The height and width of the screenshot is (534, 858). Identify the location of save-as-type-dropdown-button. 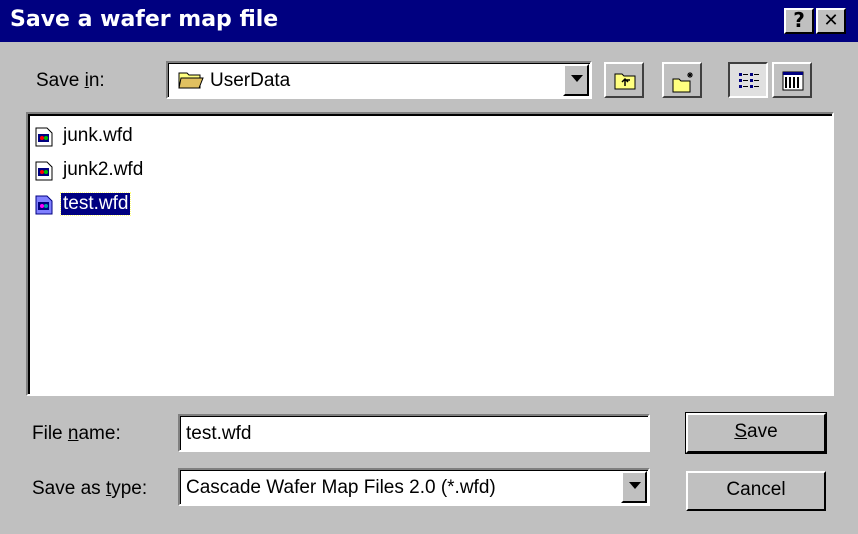
(634, 487).